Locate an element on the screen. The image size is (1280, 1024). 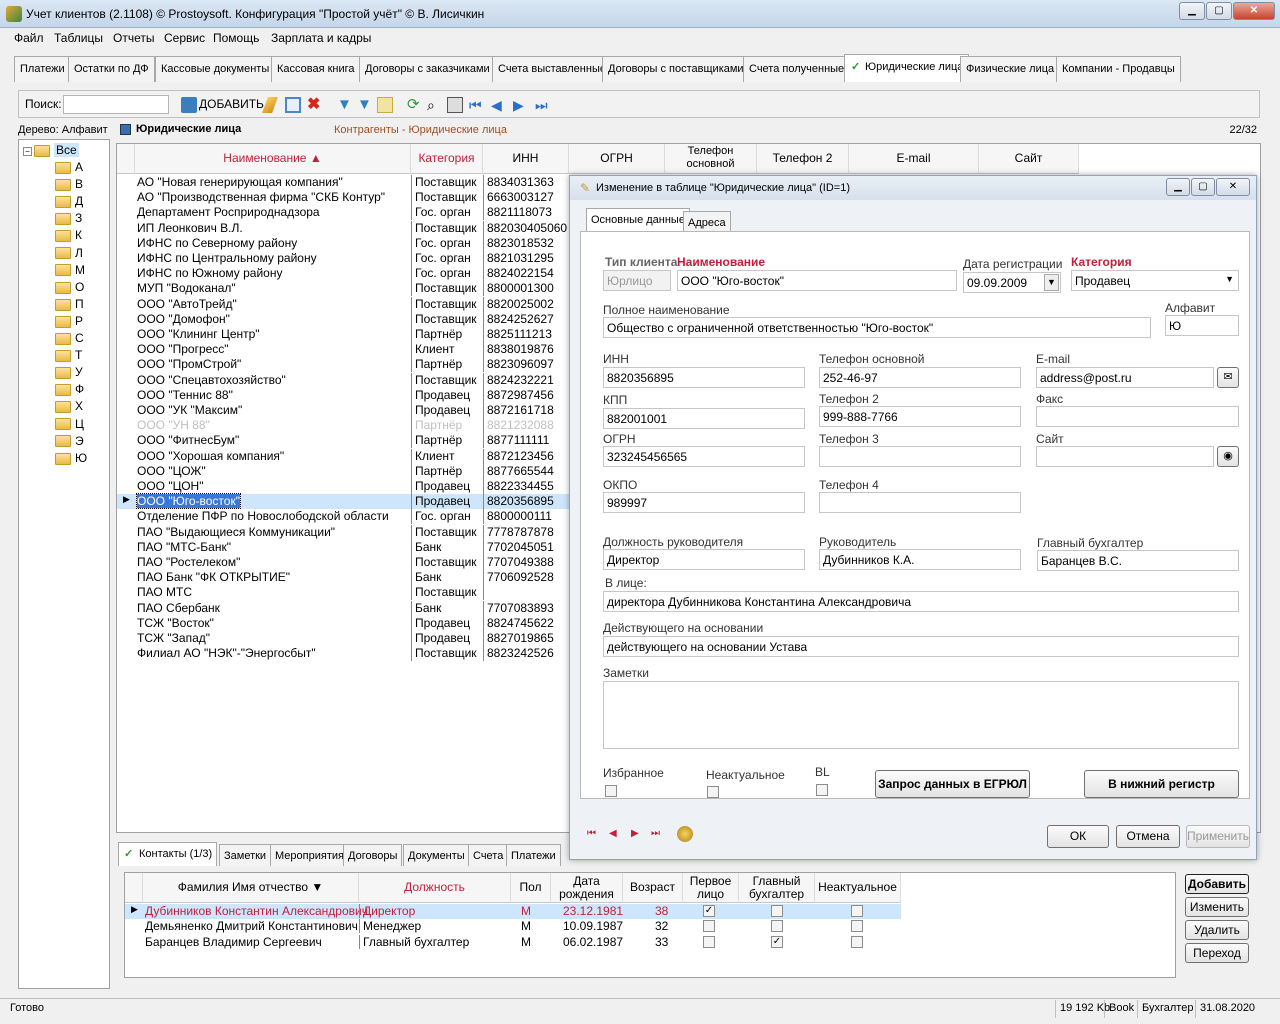
lowercase-button: В нижний регистр is located at coordinates (1161, 784).